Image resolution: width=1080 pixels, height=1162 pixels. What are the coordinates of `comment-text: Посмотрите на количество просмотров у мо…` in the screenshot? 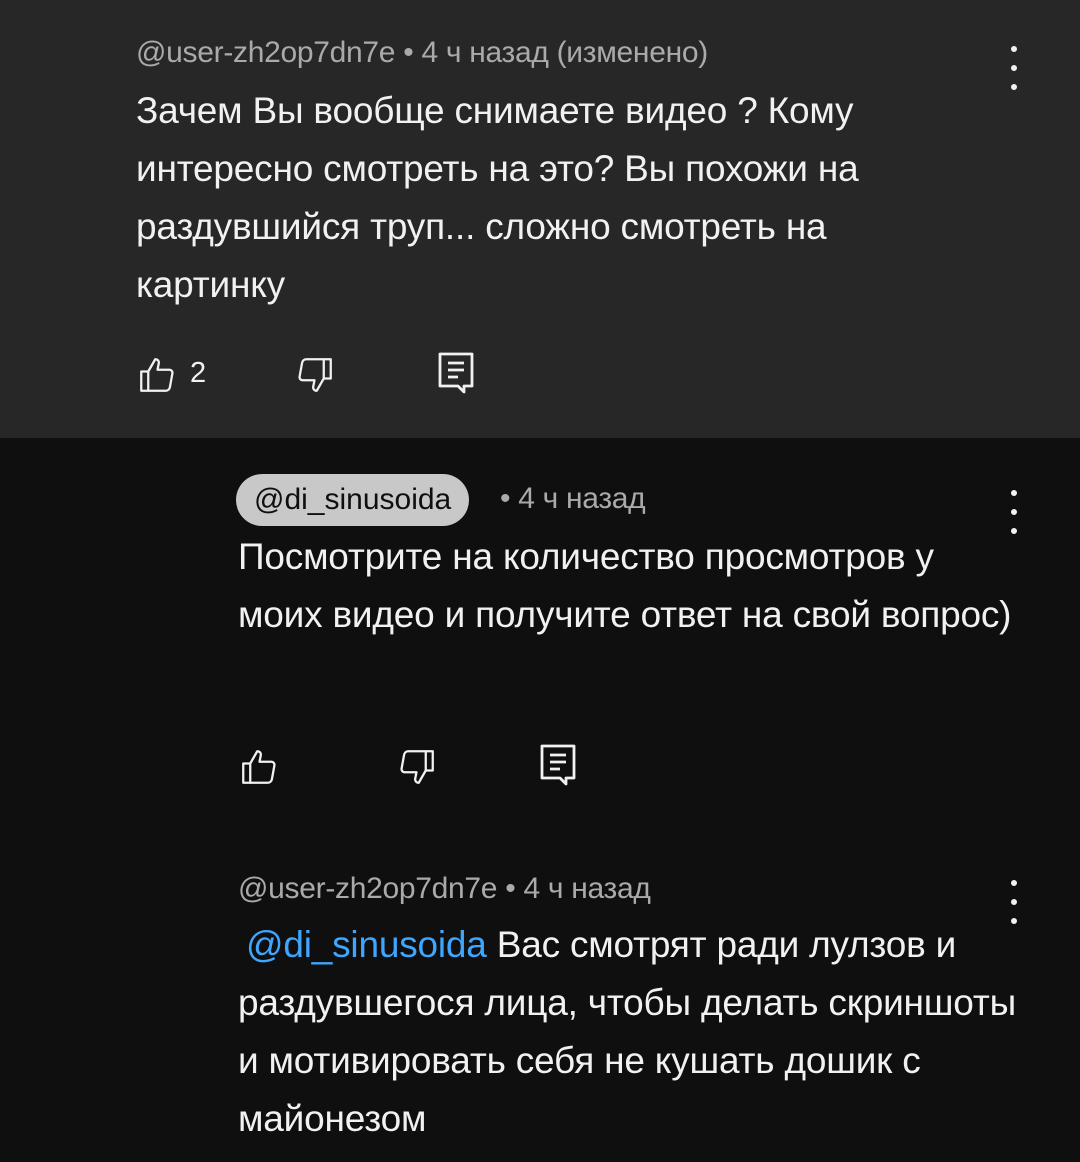 It's located at (625, 585).